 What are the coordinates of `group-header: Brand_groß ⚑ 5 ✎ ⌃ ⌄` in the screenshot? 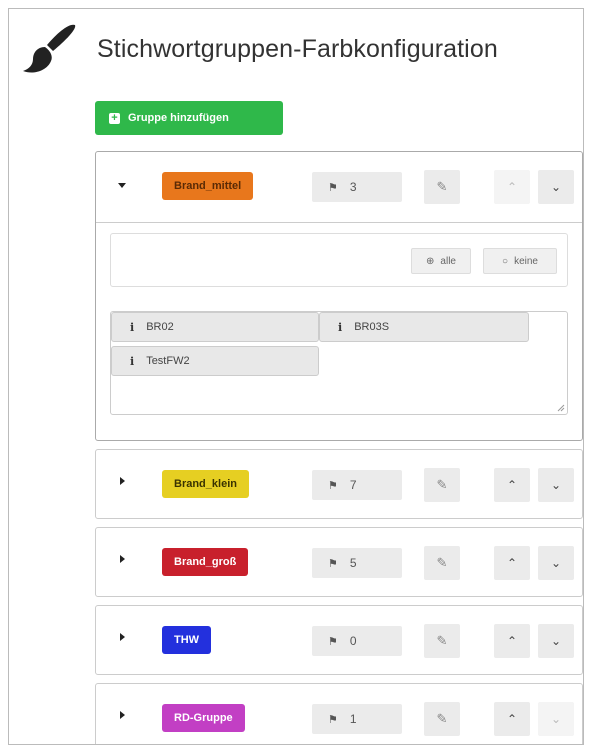 It's located at (339, 563).